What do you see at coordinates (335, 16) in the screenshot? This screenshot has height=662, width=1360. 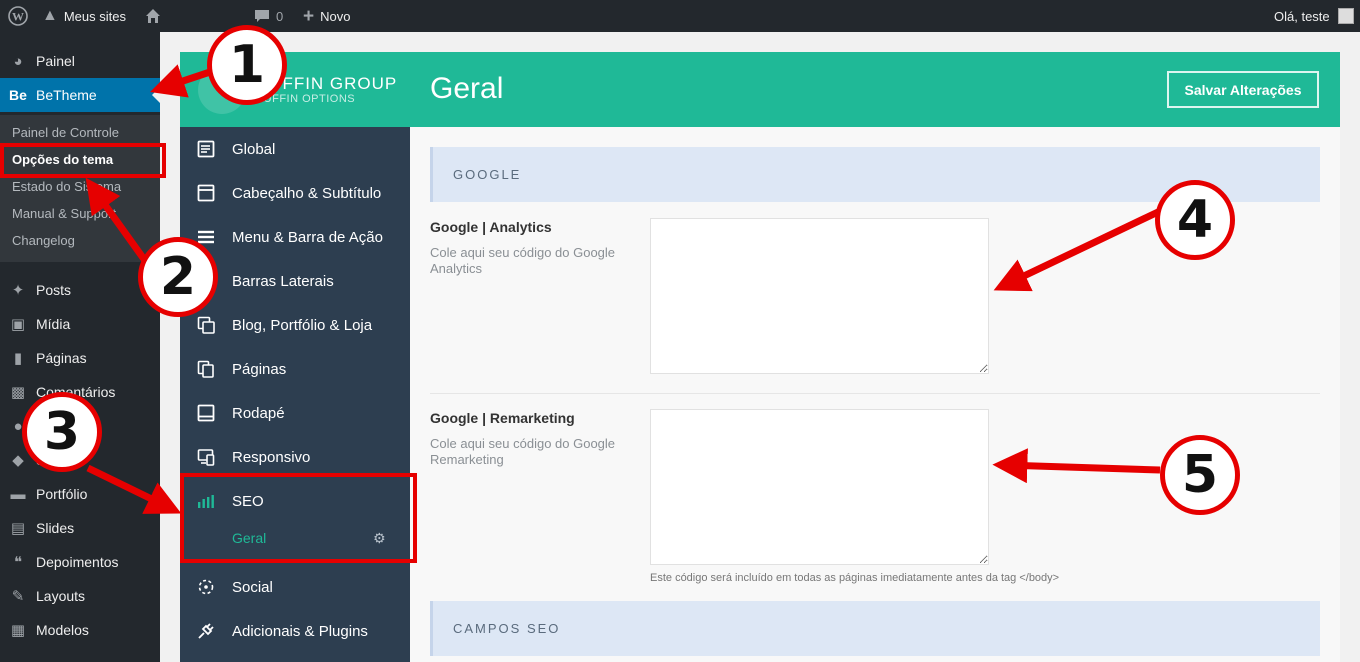 I see `new-label: Novo` at bounding box center [335, 16].